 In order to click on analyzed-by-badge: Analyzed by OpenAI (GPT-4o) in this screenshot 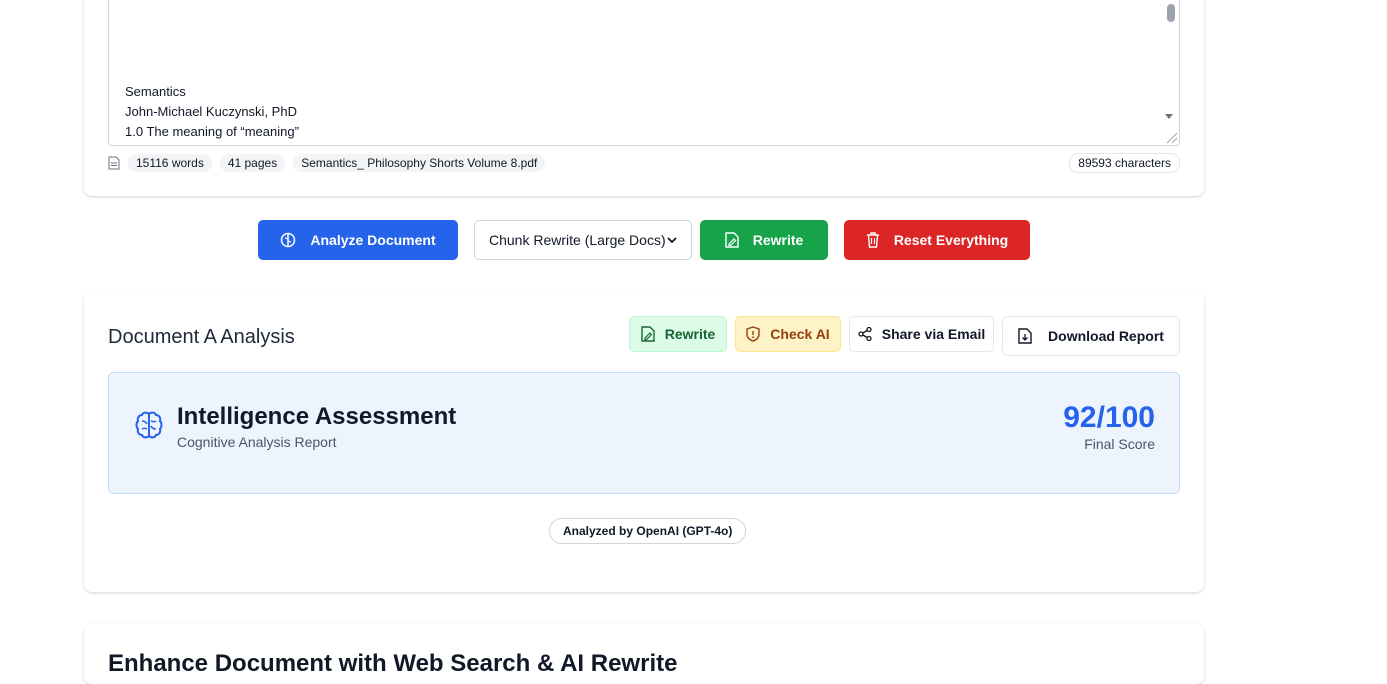, I will do `click(648, 531)`.